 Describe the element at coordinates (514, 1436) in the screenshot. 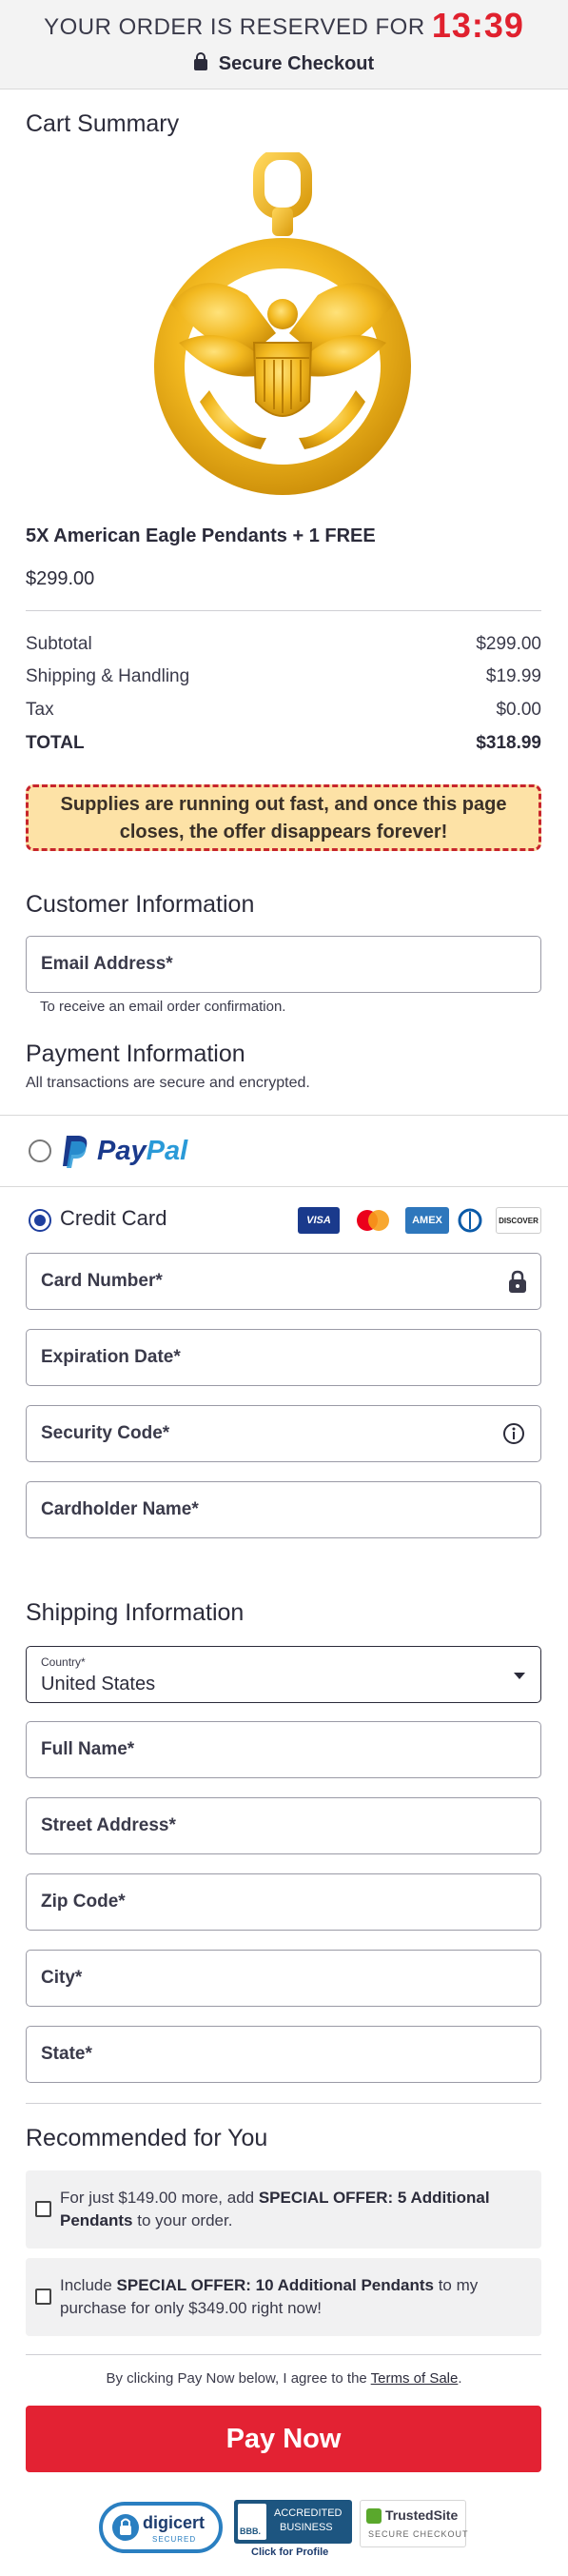

I see `info-icon` at that location.